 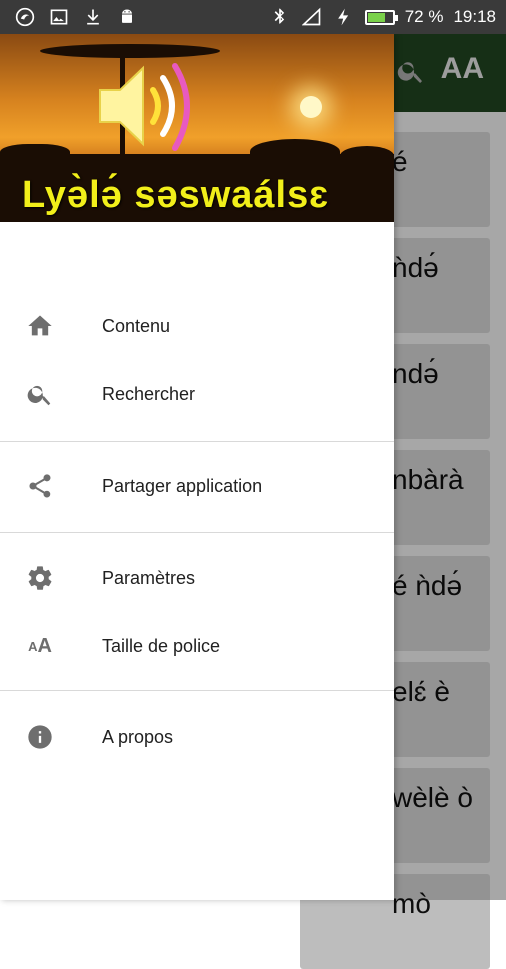 What do you see at coordinates (344, 17) in the screenshot?
I see `charging-icon` at bounding box center [344, 17].